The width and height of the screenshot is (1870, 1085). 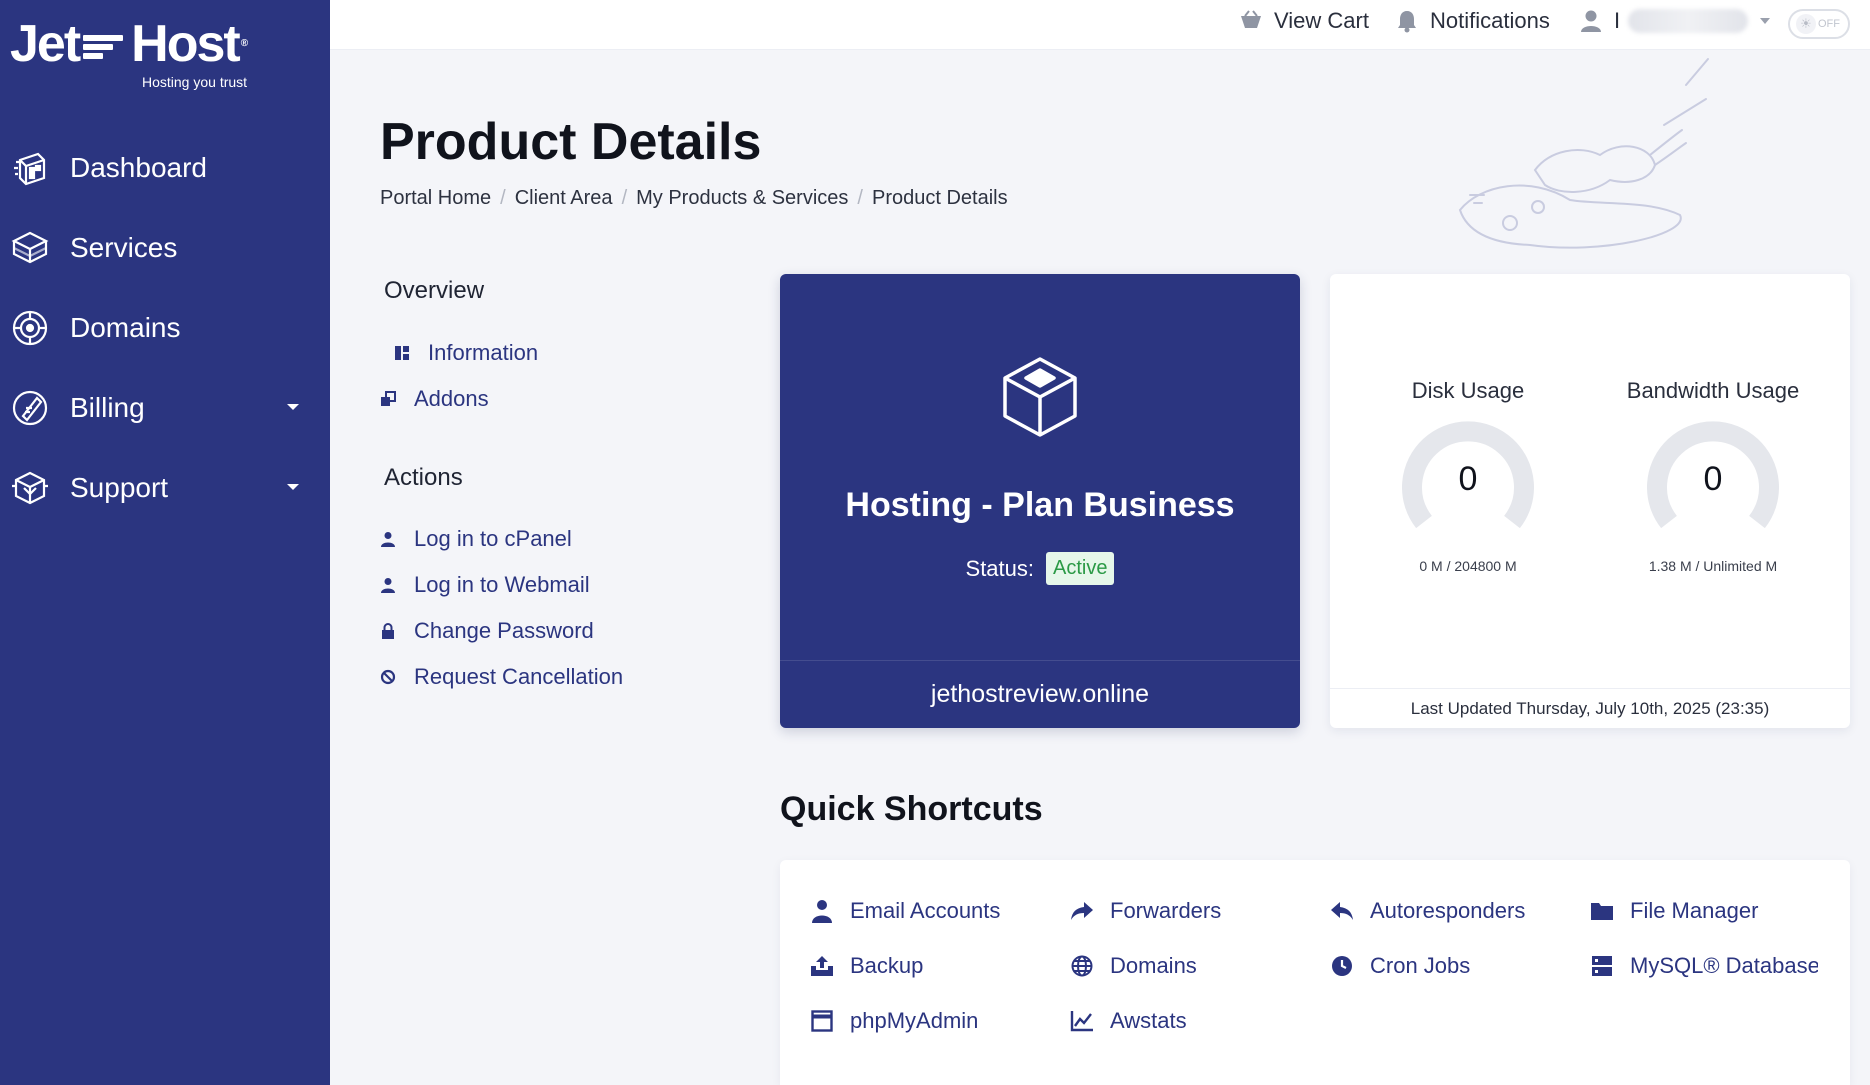 What do you see at coordinates (1407, 21) in the screenshot?
I see `bell-icon` at bounding box center [1407, 21].